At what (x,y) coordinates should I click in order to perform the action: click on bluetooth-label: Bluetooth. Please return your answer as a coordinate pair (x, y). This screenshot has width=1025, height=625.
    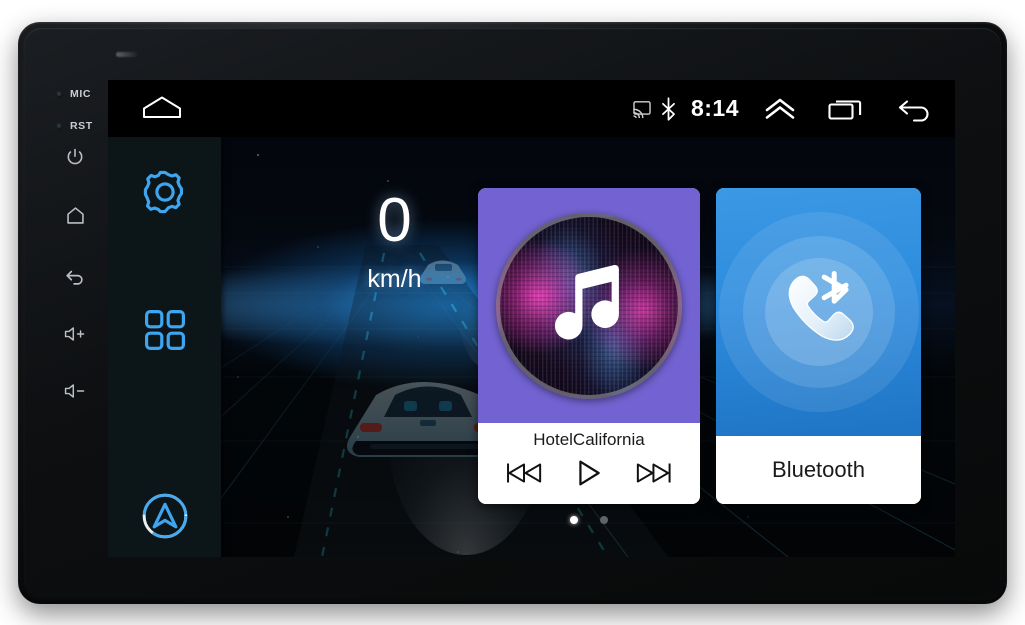
    Looking at the image, I should click on (818, 469).